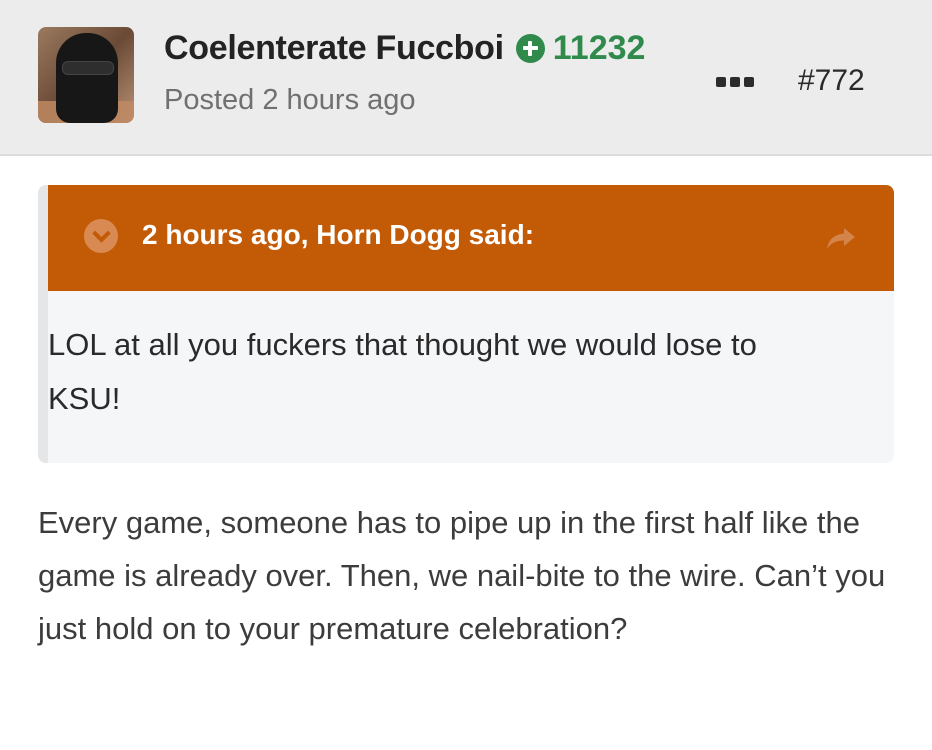 The image size is (932, 750). I want to click on ellipsis-icon, so click(735, 82).